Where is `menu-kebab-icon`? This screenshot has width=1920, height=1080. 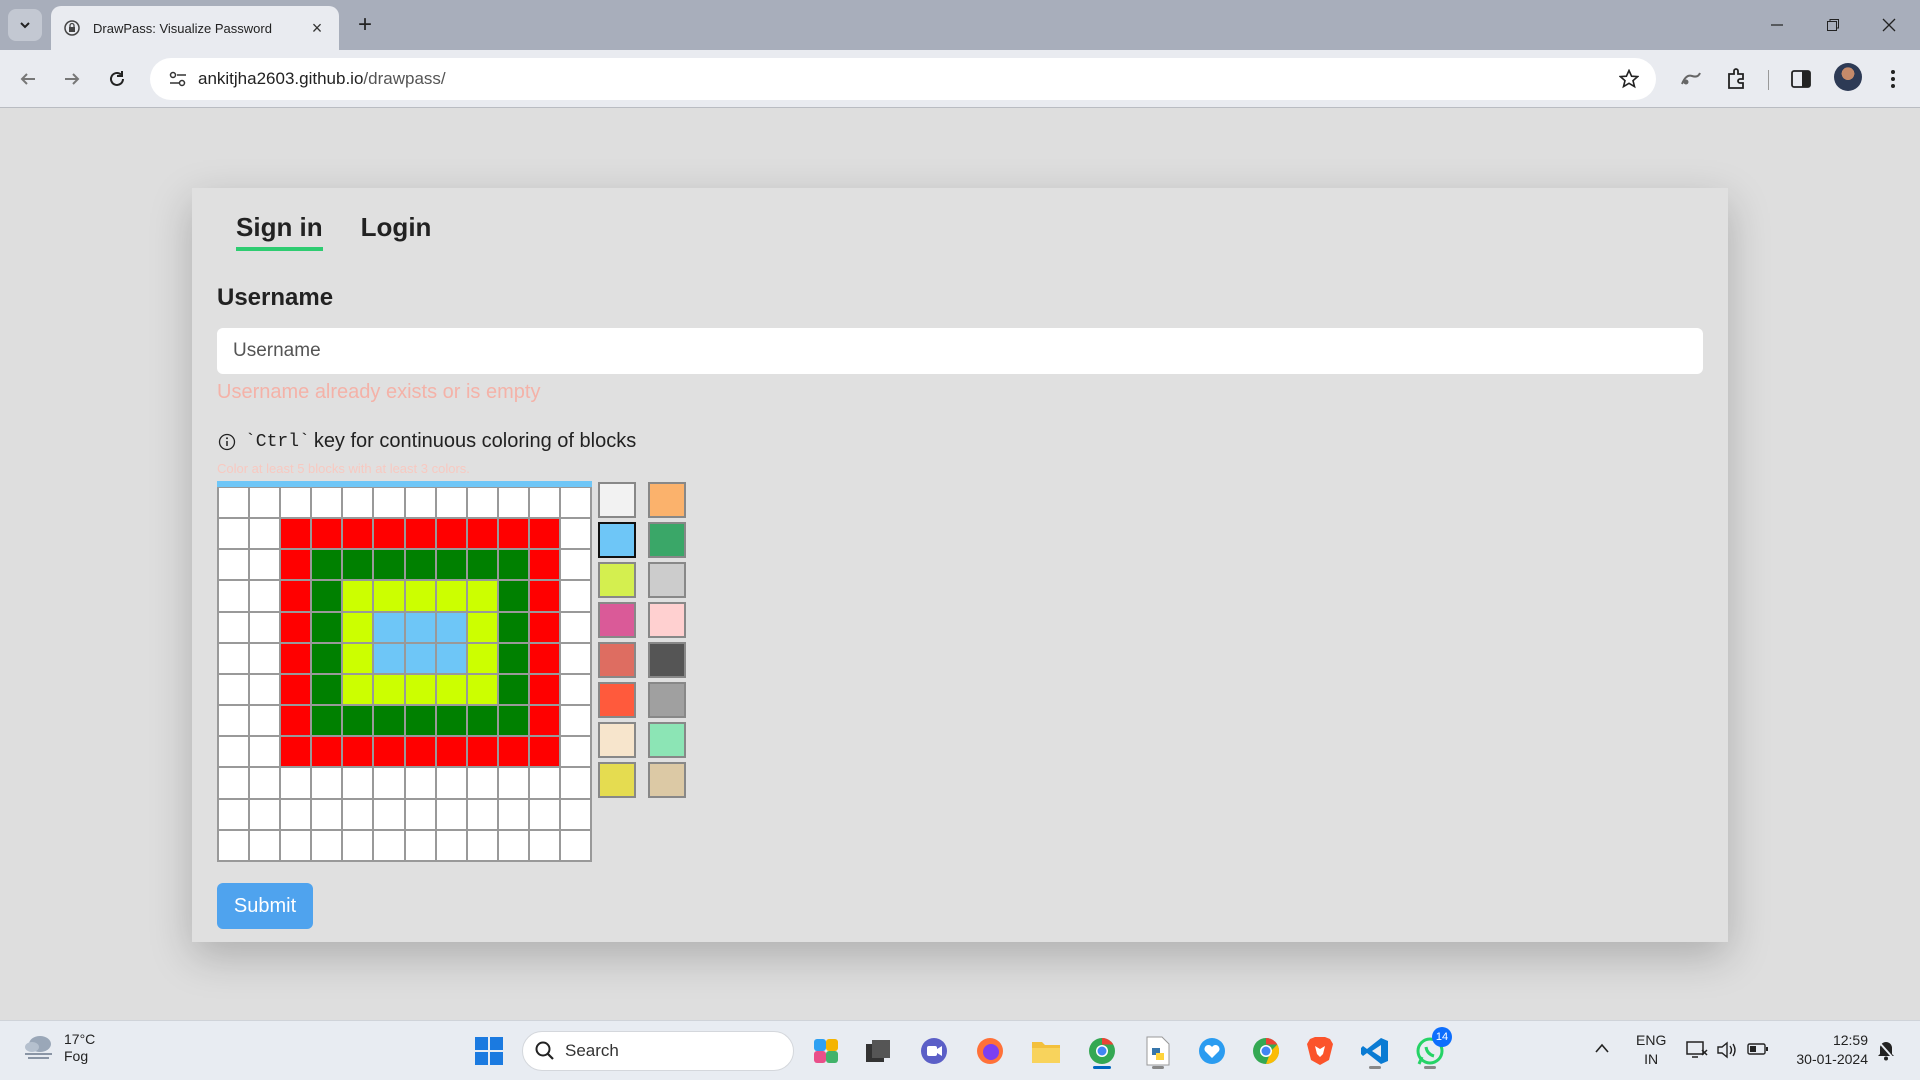 menu-kebab-icon is located at coordinates (1893, 79).